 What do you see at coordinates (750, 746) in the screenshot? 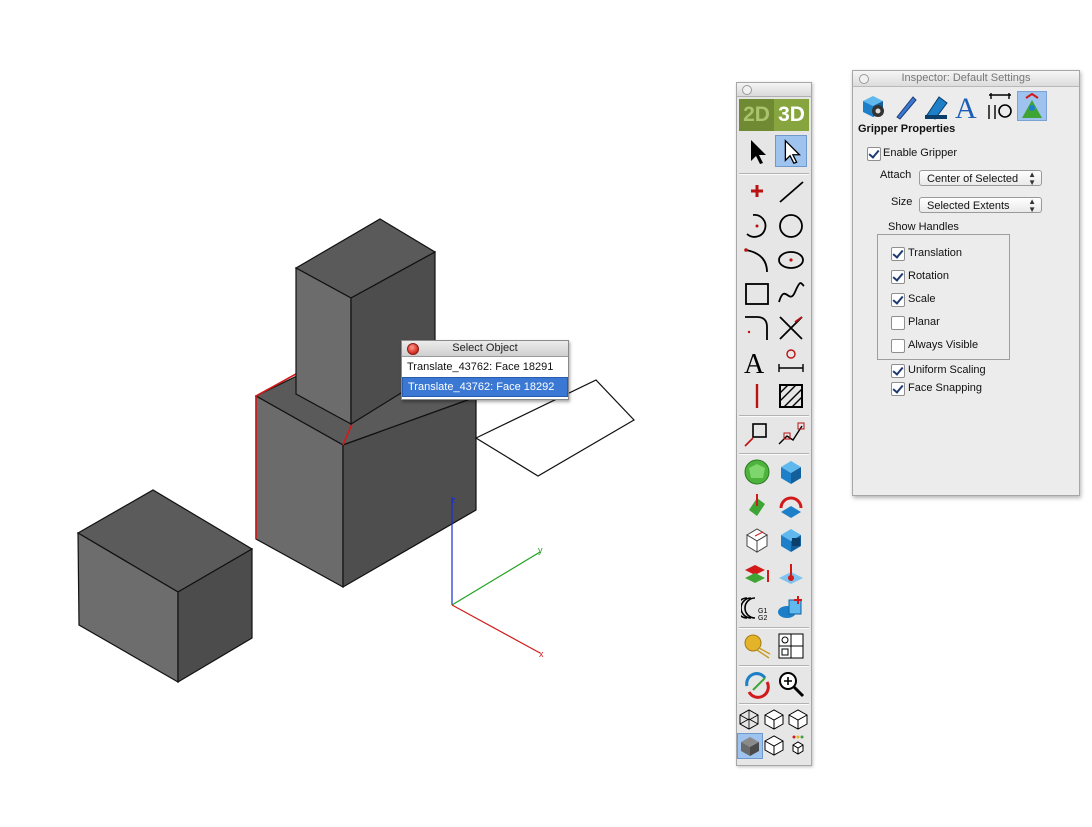
I see `shaded-solid-icon` at bounding box center [750, 746].